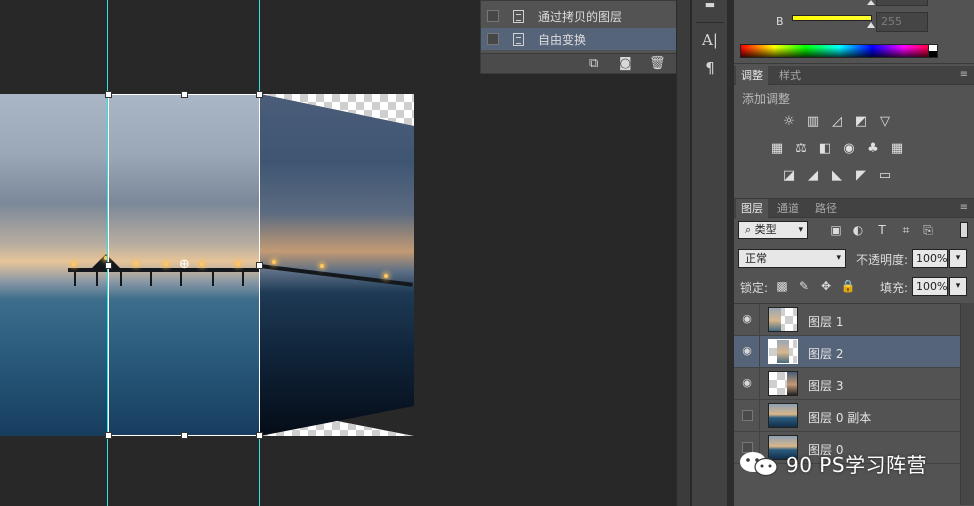 This screenshot has height=506, width=974. Describe the element at coordinates (882, 260) in the screenshot. I see `opacity-label: 不透明度:` at that location.